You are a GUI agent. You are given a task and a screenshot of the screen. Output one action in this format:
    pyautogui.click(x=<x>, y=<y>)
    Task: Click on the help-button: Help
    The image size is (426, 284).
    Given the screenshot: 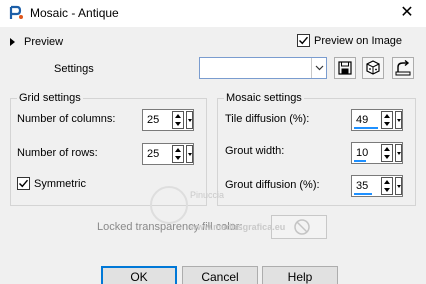 What is the action you would take?
    pyautogui.click(x=300, y=275)
    